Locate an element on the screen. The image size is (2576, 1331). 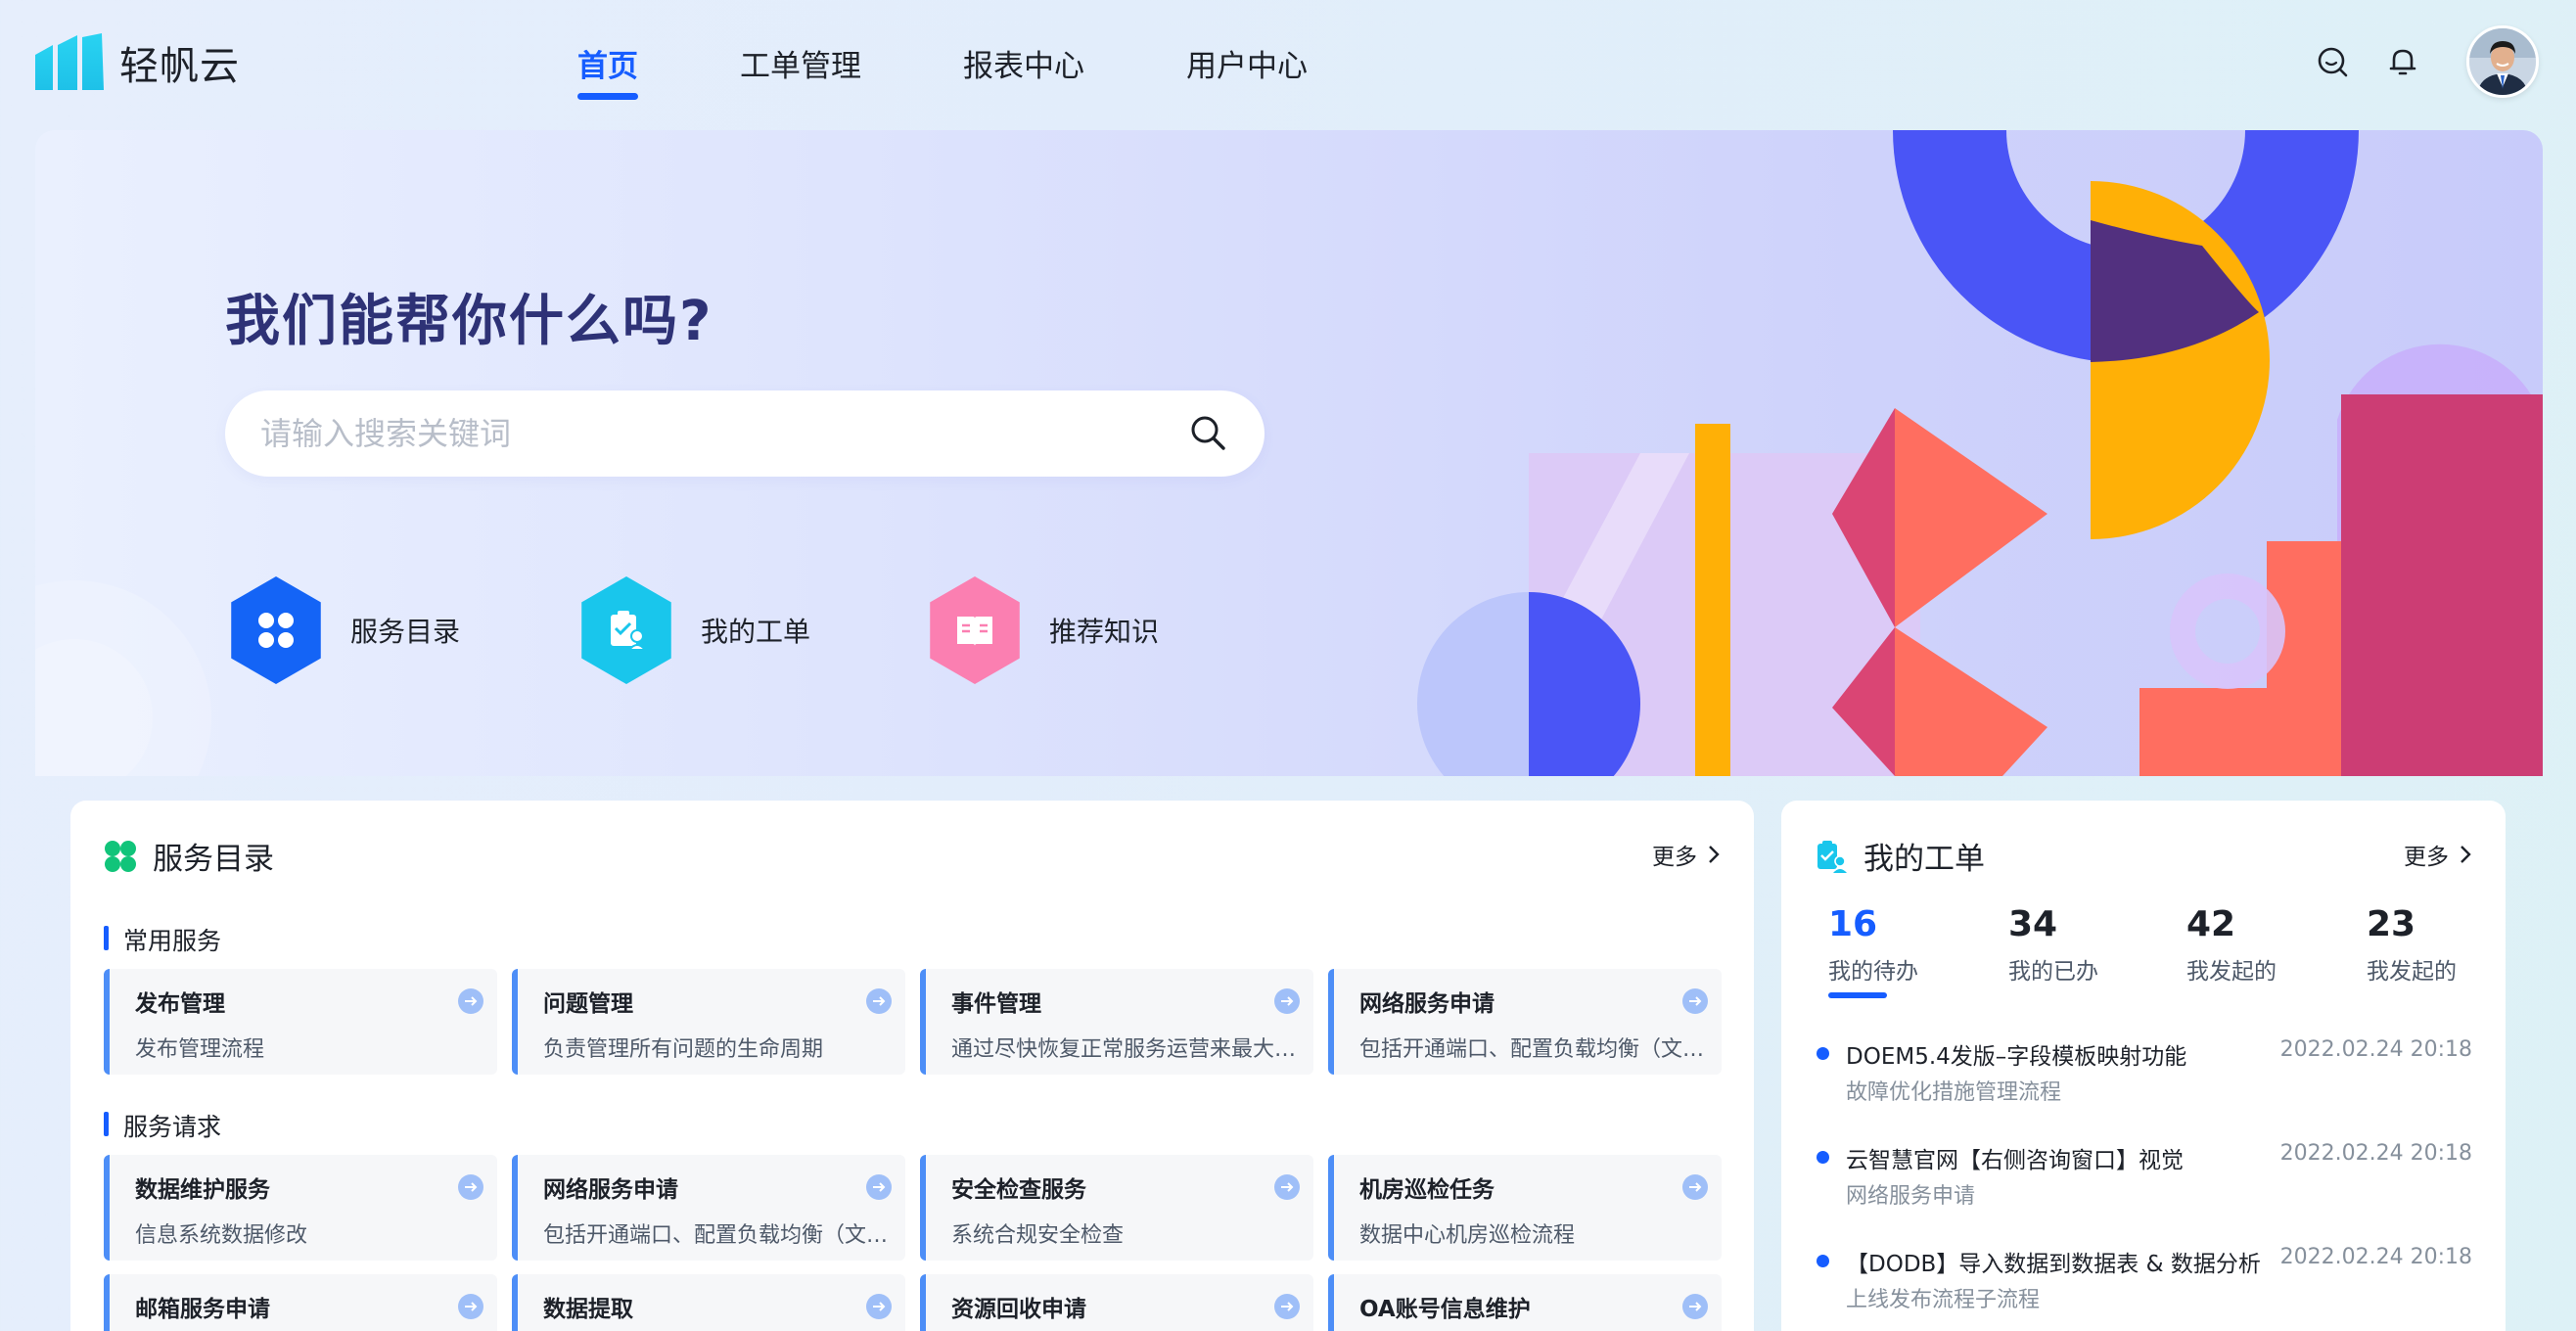
quick-link-my-tickets: 我的工单 is located at coordinates (692, 630).